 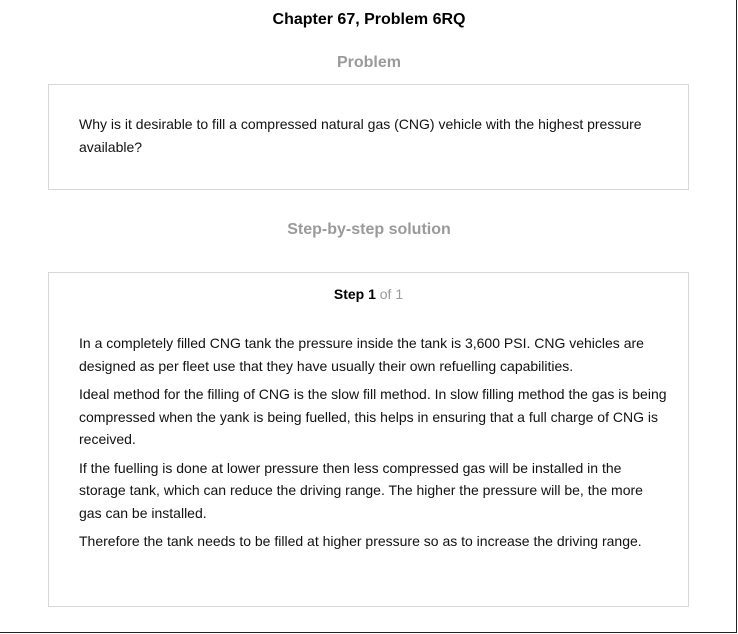 What do you see at coordinates (369, 229) in the screenshot?
I see `solution-heading: Step-by-step solution` at bounding box center [369, 229].